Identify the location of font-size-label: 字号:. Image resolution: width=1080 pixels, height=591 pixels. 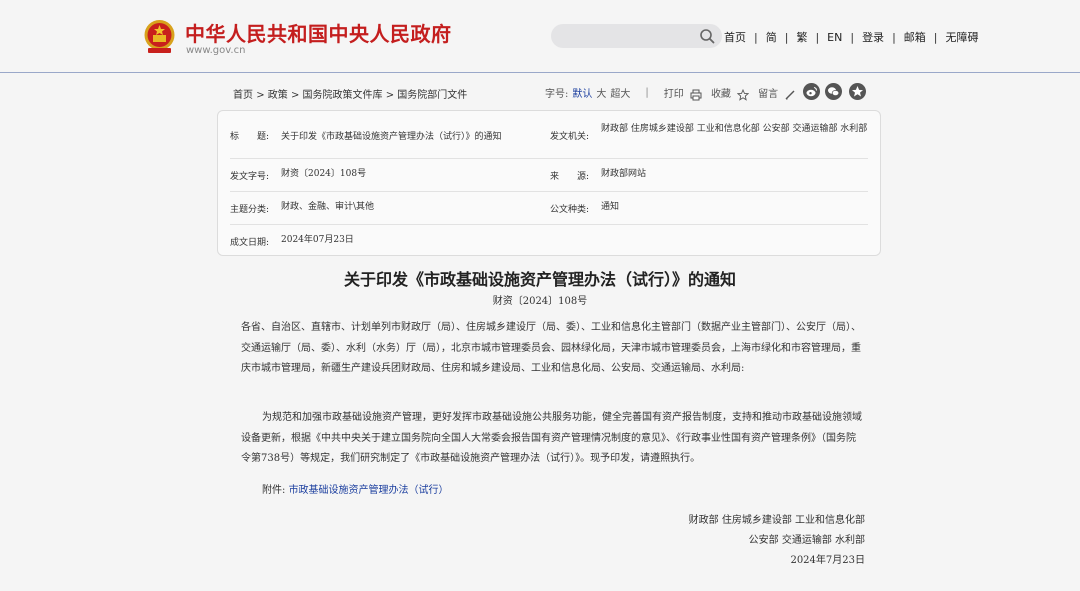
(557, 95).